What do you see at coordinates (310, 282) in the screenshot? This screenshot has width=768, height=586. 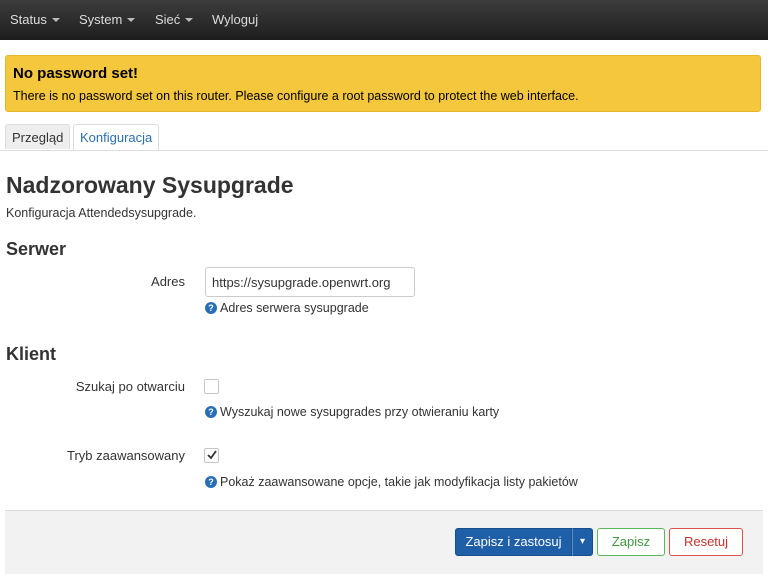 I see `address-input` at bounding box center [310, 282].